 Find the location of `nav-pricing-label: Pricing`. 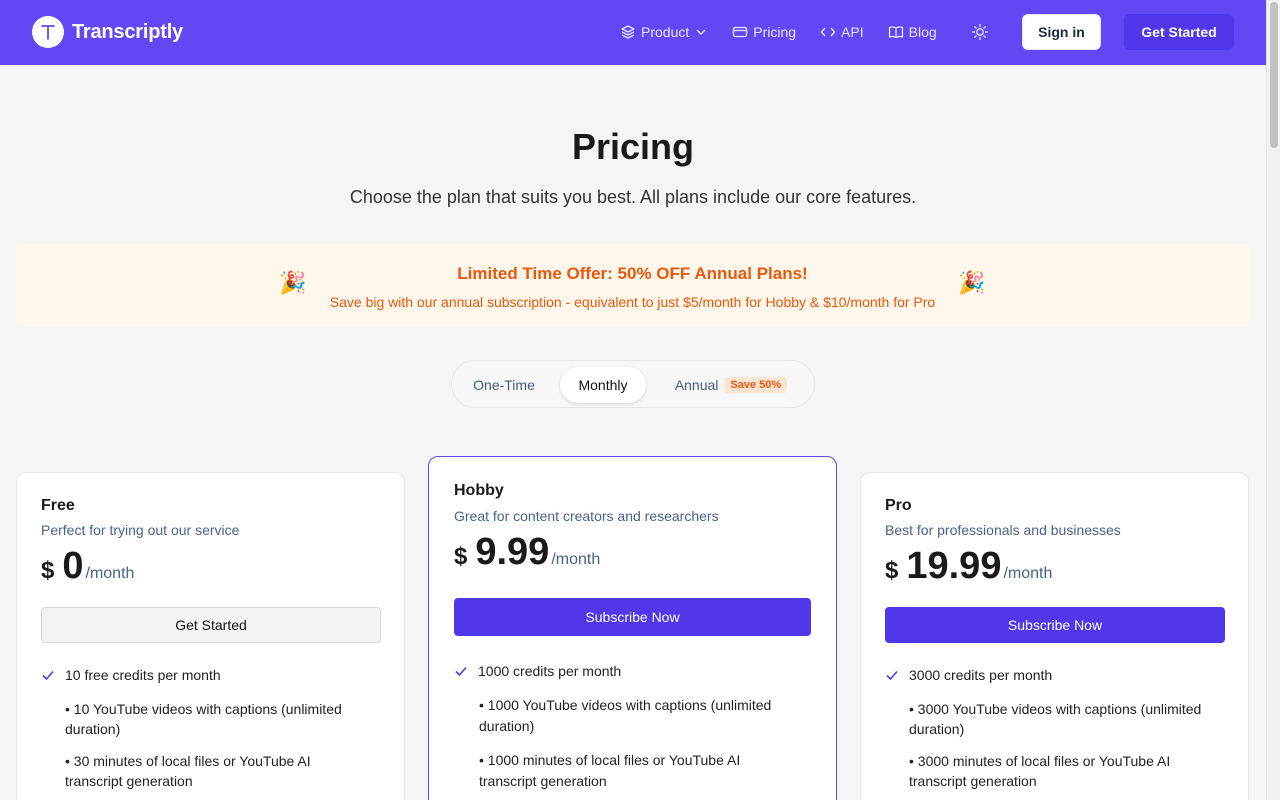

nav-pricing-label: Pricing is located at coordinates (775, 32).